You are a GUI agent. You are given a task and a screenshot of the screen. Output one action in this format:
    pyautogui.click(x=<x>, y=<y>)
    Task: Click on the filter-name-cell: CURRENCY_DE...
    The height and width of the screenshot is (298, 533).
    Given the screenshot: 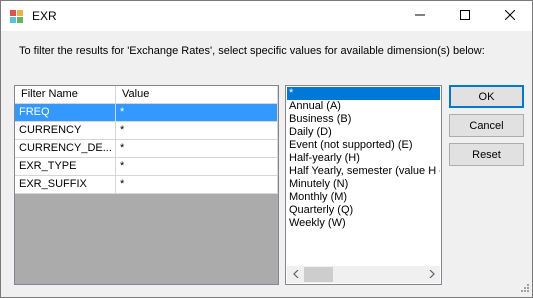 What is the action you would take?
    pyautogui.click(x=65, y=149)
    